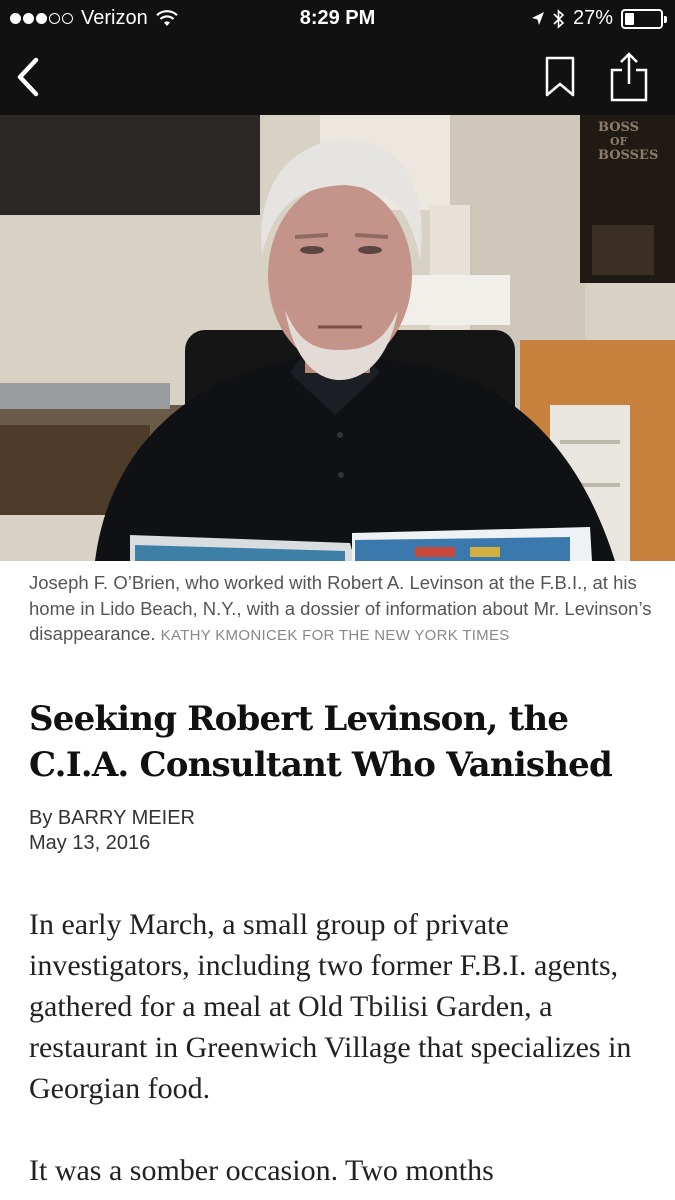 The image size is (675, 1200). I want to click on poster-text-1: BOSS, so click(618, 127).